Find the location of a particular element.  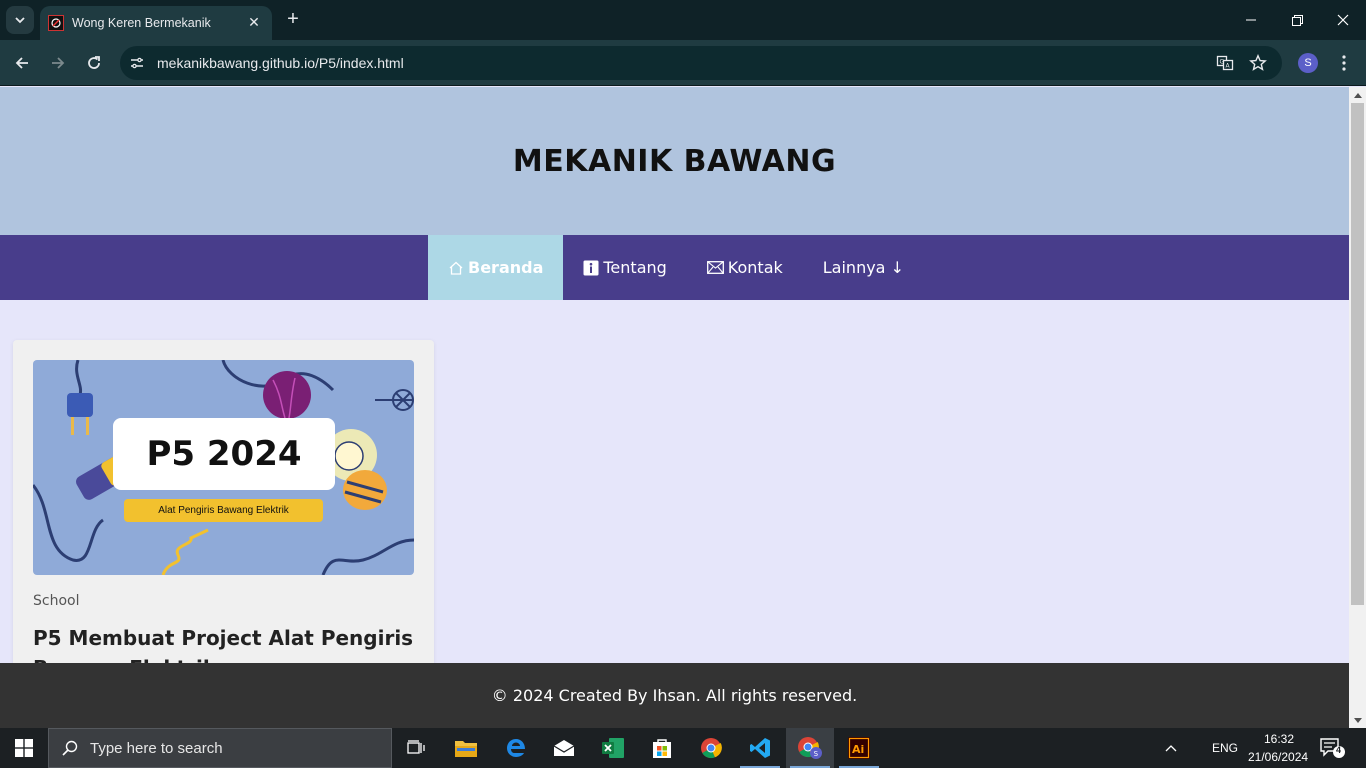

notification-icon is located at coordinates (1332, 748).